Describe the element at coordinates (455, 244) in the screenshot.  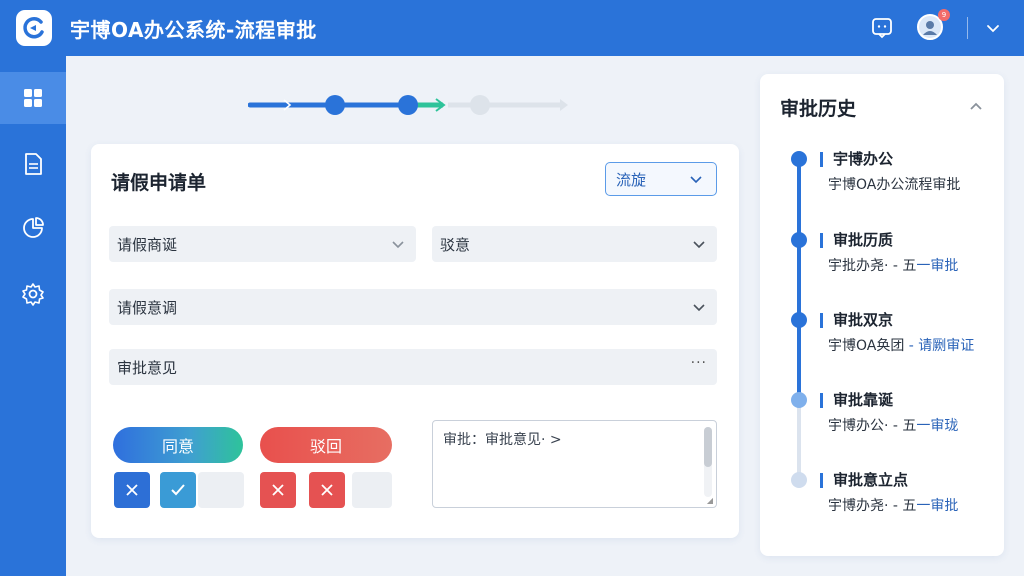
I see `reason-select-value: 驳意` at that location.